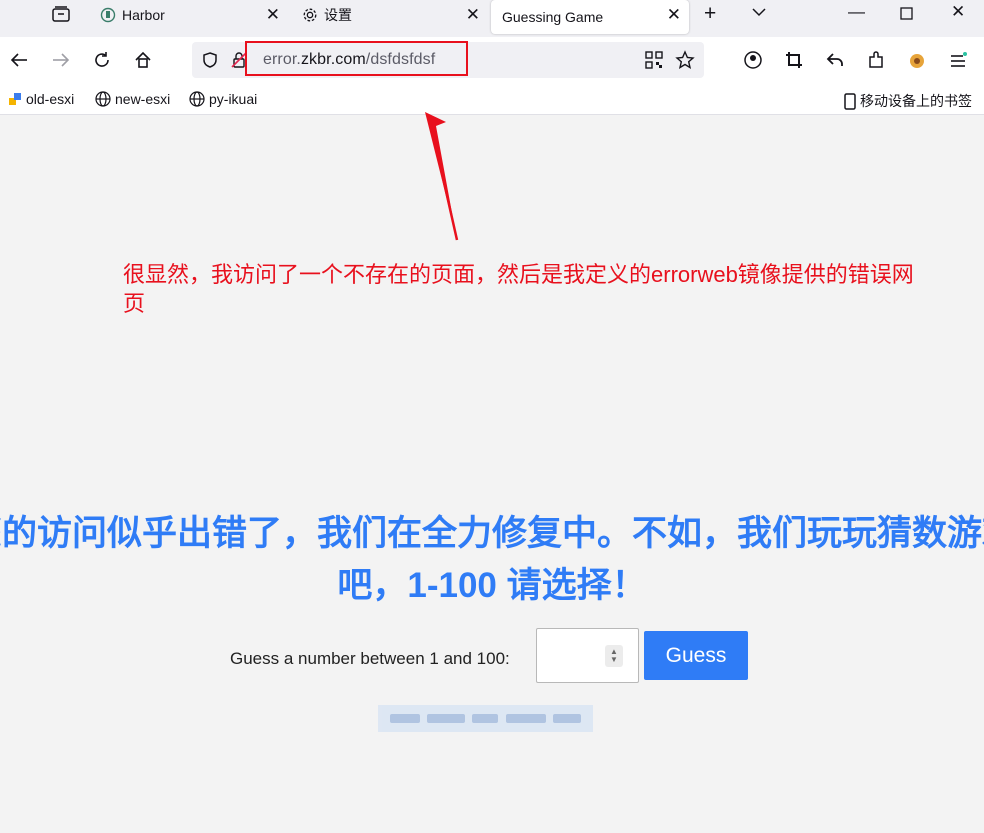 The height and width of the screenshot is (833, 984). I want to click on guess-number-input: ▲ ▼, so click(587, 655).